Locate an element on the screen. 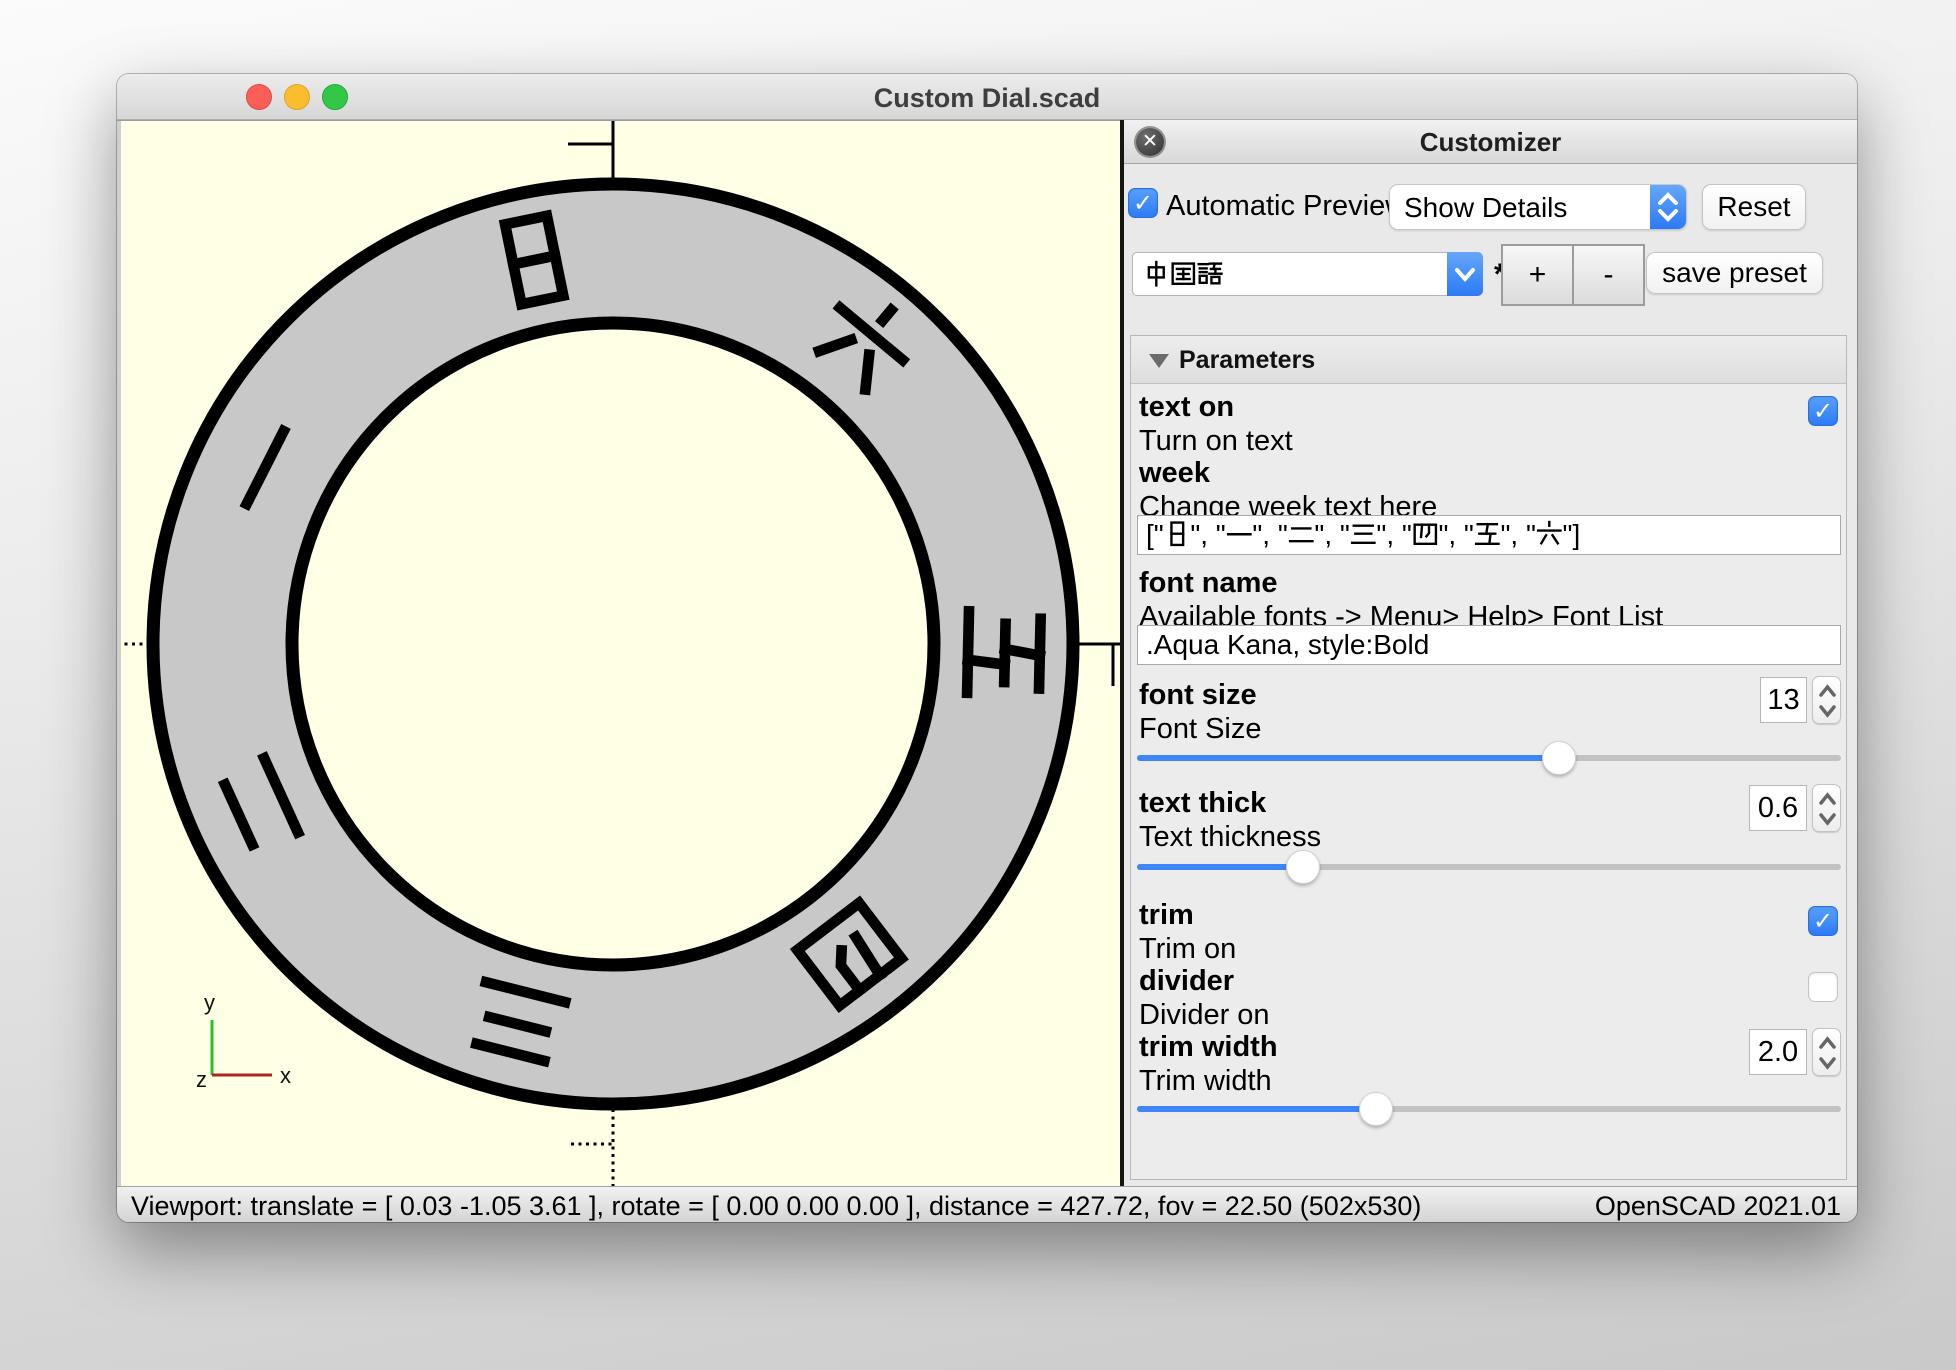 The image size is (1956, 1370). trim-width-stepper is located at coordinates (1826, 1052).